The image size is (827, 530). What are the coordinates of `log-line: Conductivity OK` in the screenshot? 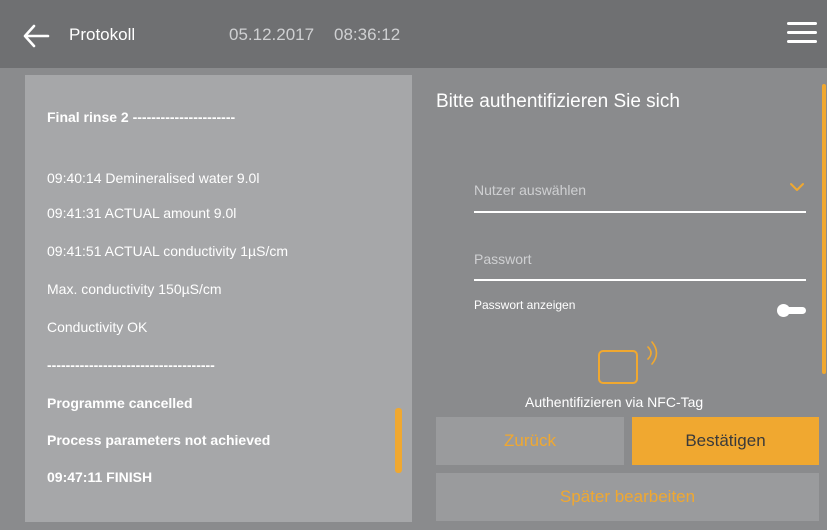 It's located at (97, 327).